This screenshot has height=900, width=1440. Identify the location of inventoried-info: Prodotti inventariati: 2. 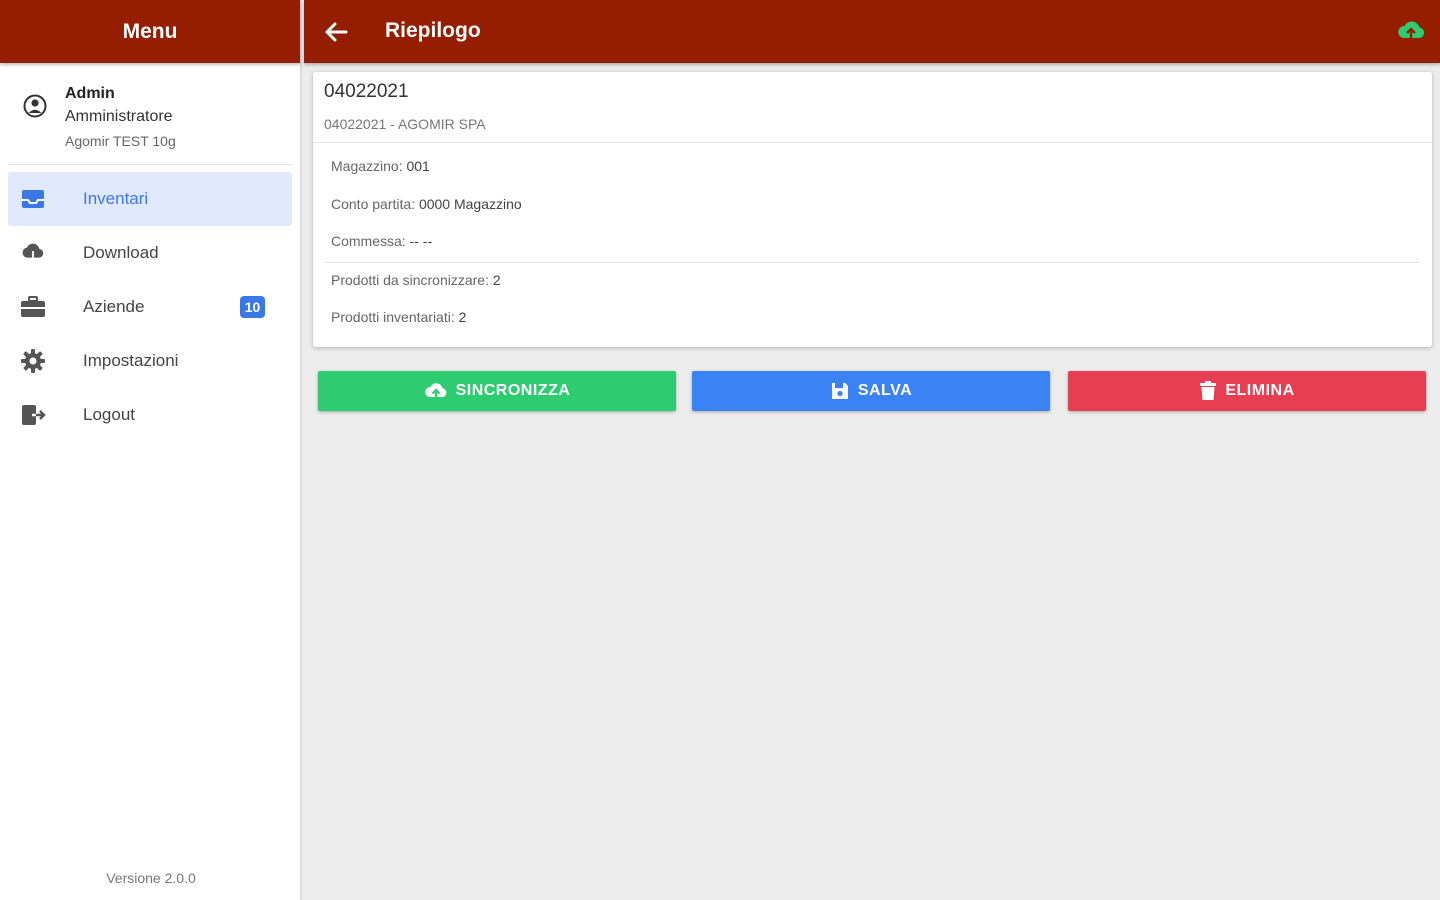
(398, 317).